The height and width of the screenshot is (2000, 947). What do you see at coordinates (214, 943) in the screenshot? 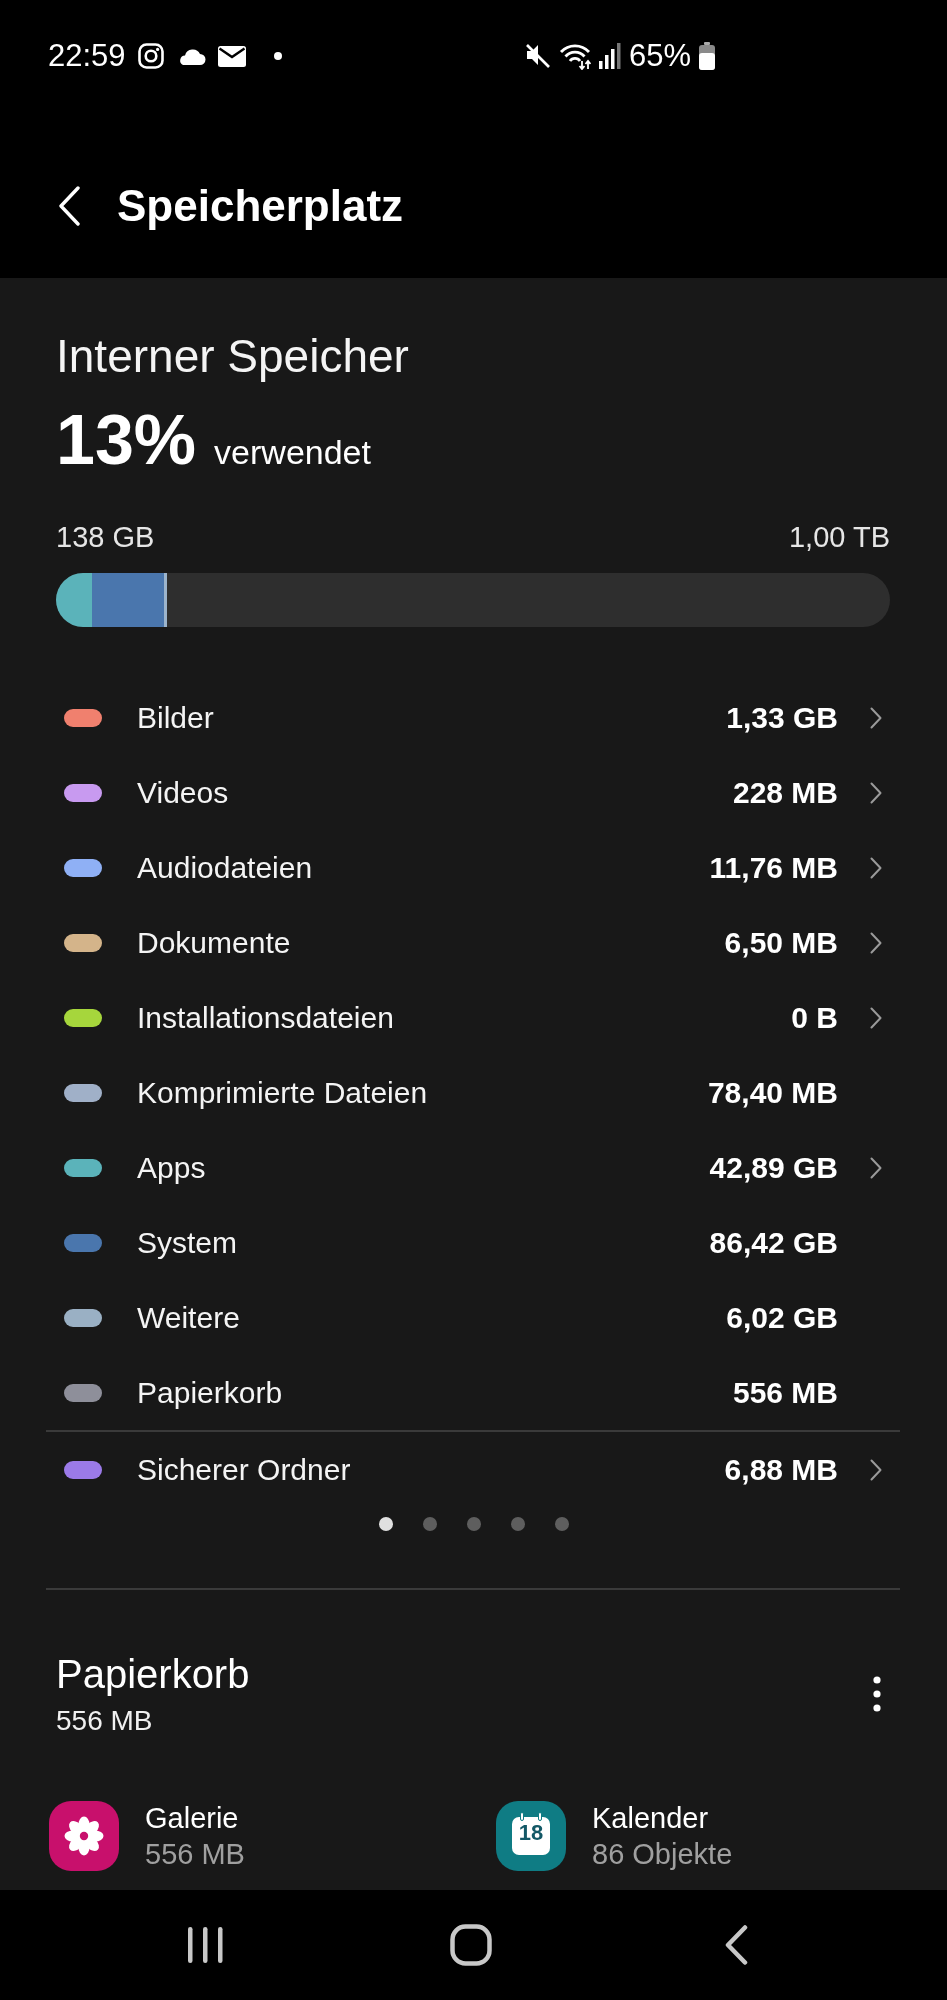
I see `category-label: Dokumente` at bounding box center [214, 943].